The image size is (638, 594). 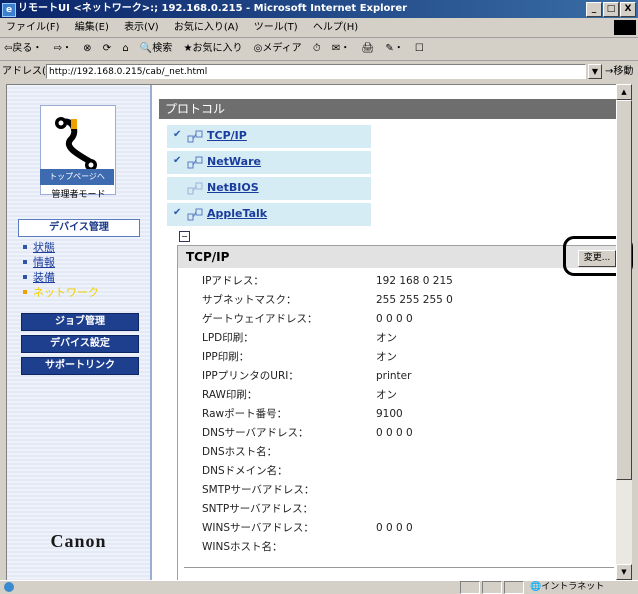 What do you see at coordinates (278, 49) in the screenshot?
I see `media-button: ◎メディア` at bounding box center [278, 49].